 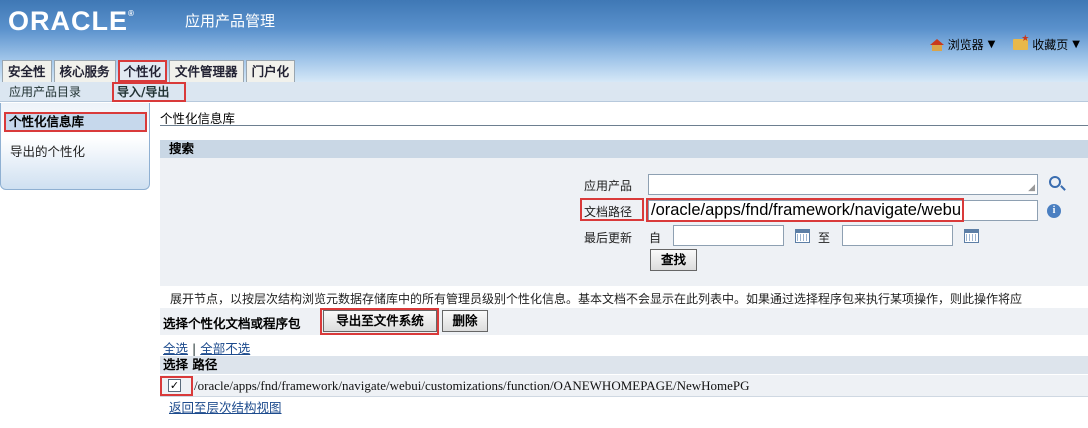 What do you see at coordinates (27, 71) in the screenshot?
I see `tab-security: 安全性` at bounding box center [27, 71].